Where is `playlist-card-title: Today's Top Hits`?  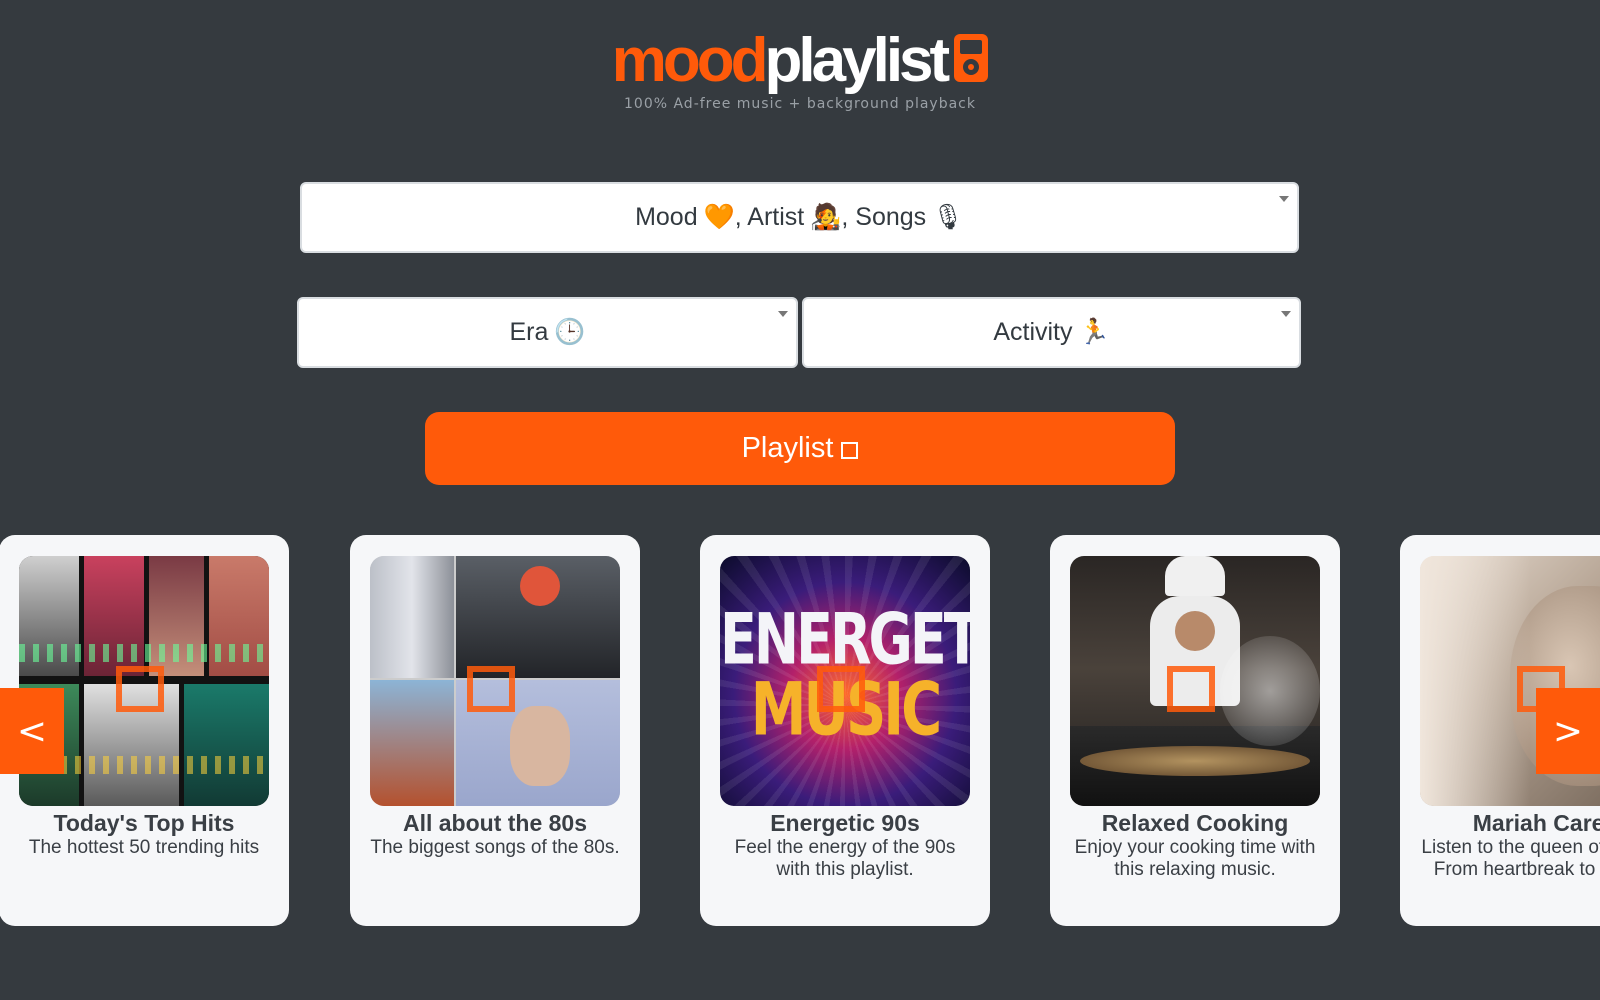
playlist-card-title: Today's Top Hits is located at coordinates (144, 823).